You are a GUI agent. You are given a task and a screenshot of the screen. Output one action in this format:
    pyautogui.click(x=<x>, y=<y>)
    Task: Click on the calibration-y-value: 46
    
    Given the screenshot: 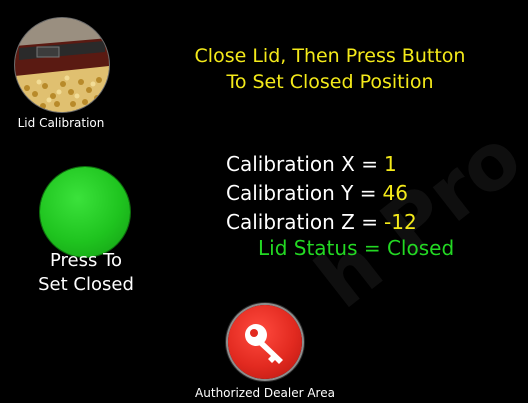 What is the action you would take?
    pyautogui.click(x=395, y=193)
    